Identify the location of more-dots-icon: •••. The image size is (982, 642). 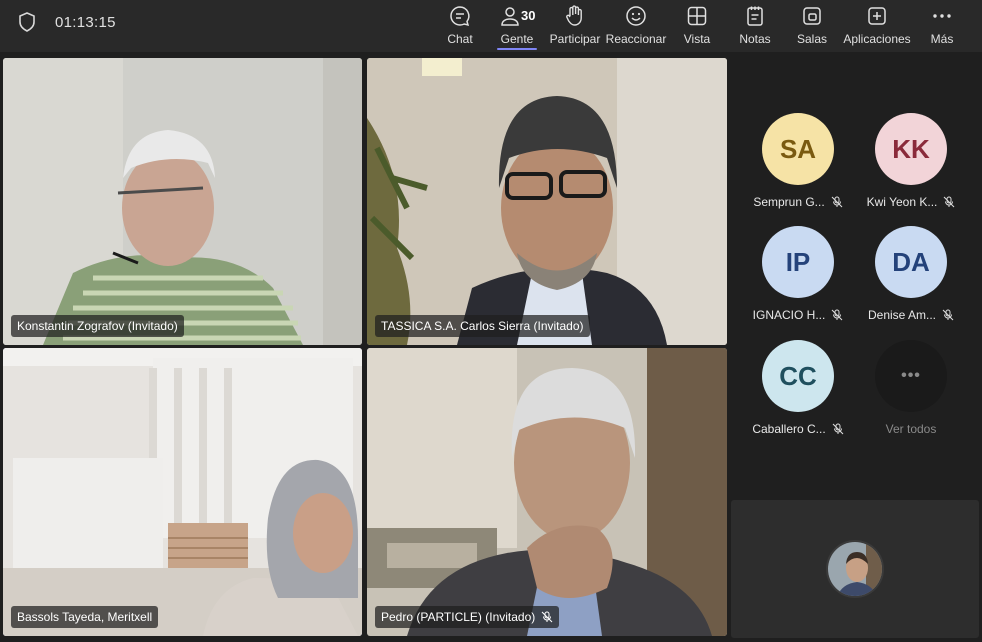
(911, 376).